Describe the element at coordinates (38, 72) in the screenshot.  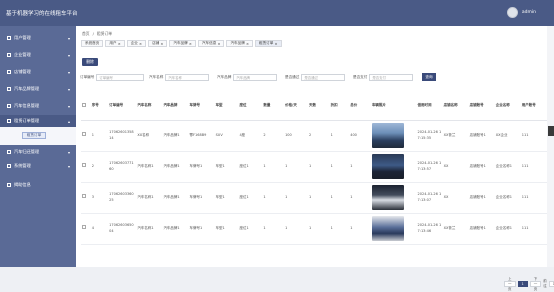
I see `sidebar-item-shop: 店铺管理 ▾` at that location.